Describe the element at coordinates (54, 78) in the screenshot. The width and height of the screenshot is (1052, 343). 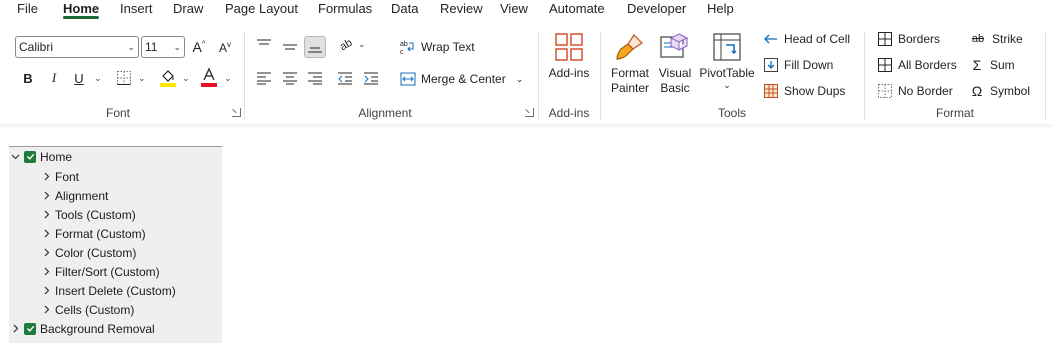
I see `italic-button: I` at that location.